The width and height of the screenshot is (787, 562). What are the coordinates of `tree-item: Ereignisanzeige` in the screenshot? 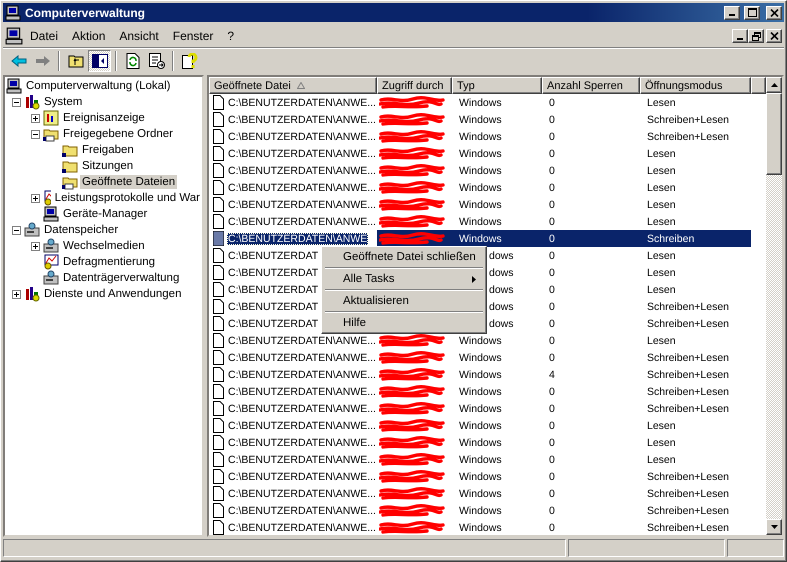 It's located at (104, 118).